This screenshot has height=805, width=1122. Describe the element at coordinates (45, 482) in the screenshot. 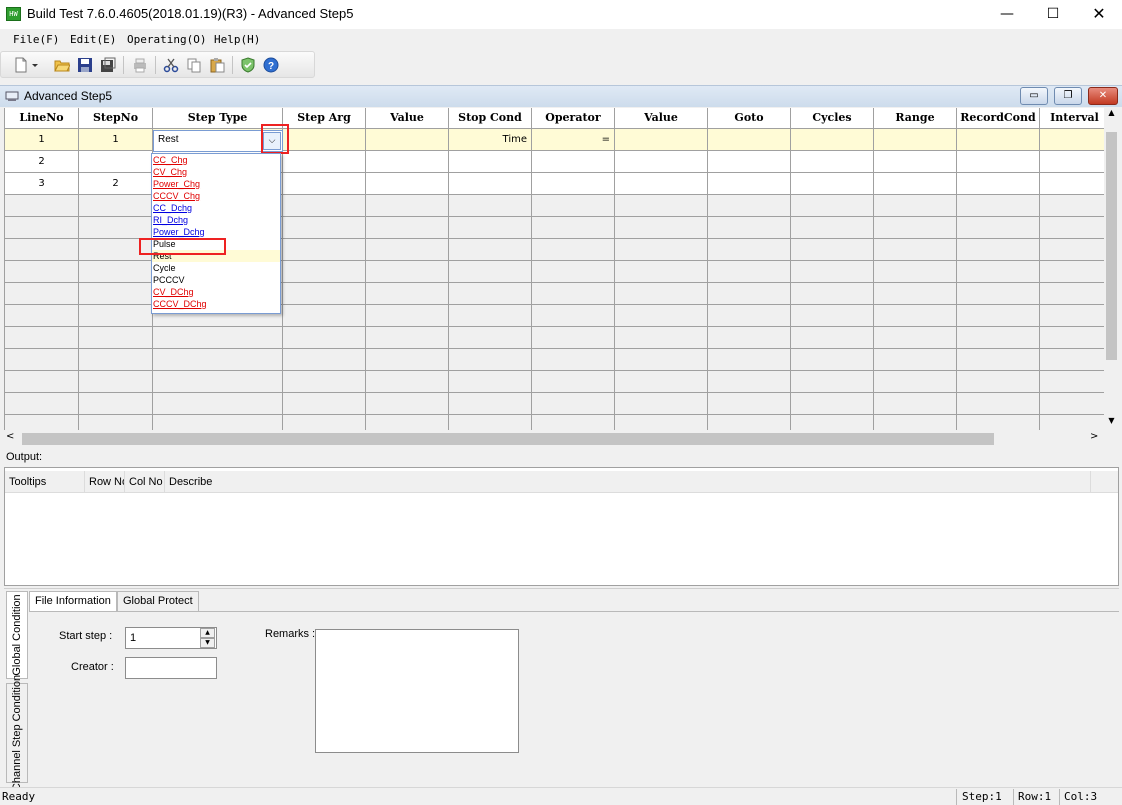

I see `output-col-tooltips: Tooltips` at that location.